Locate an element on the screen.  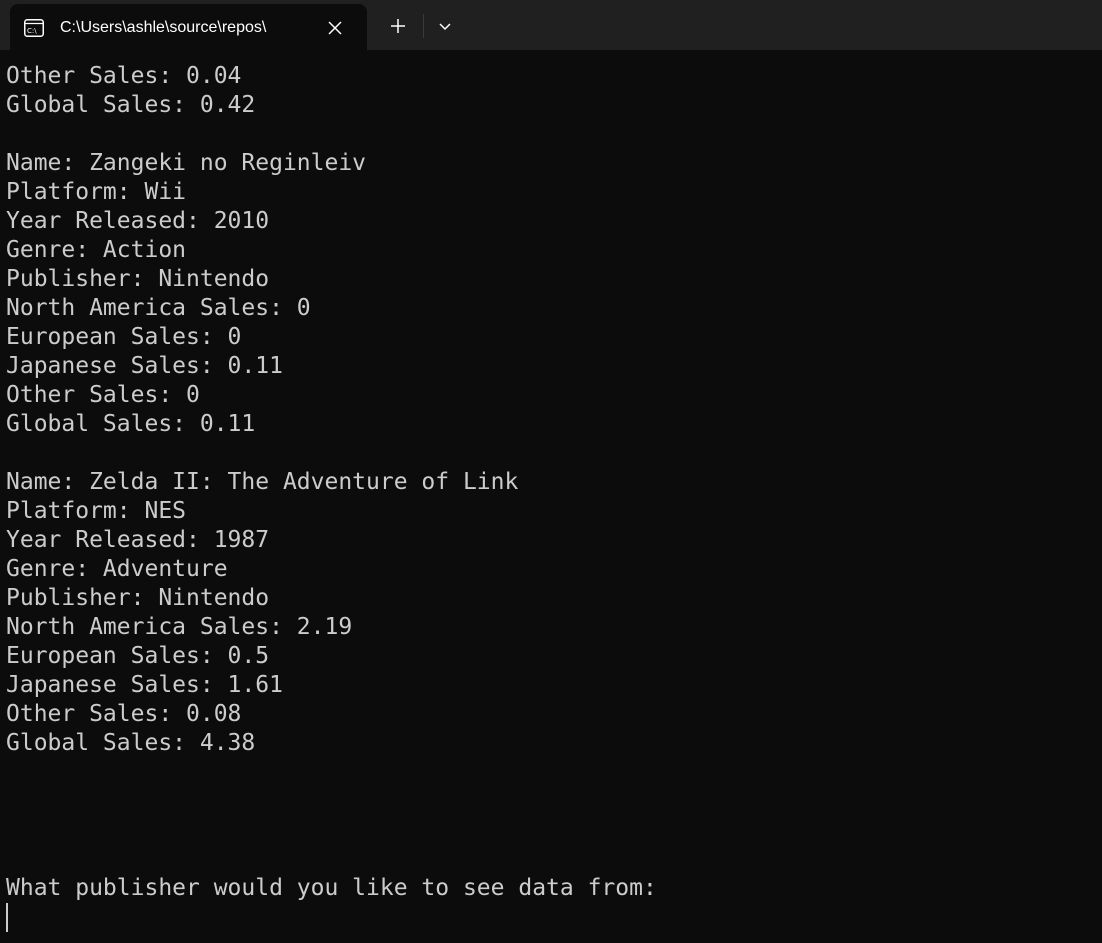
console-line: Year Released: 1987 is located at coordinates (138, 540).